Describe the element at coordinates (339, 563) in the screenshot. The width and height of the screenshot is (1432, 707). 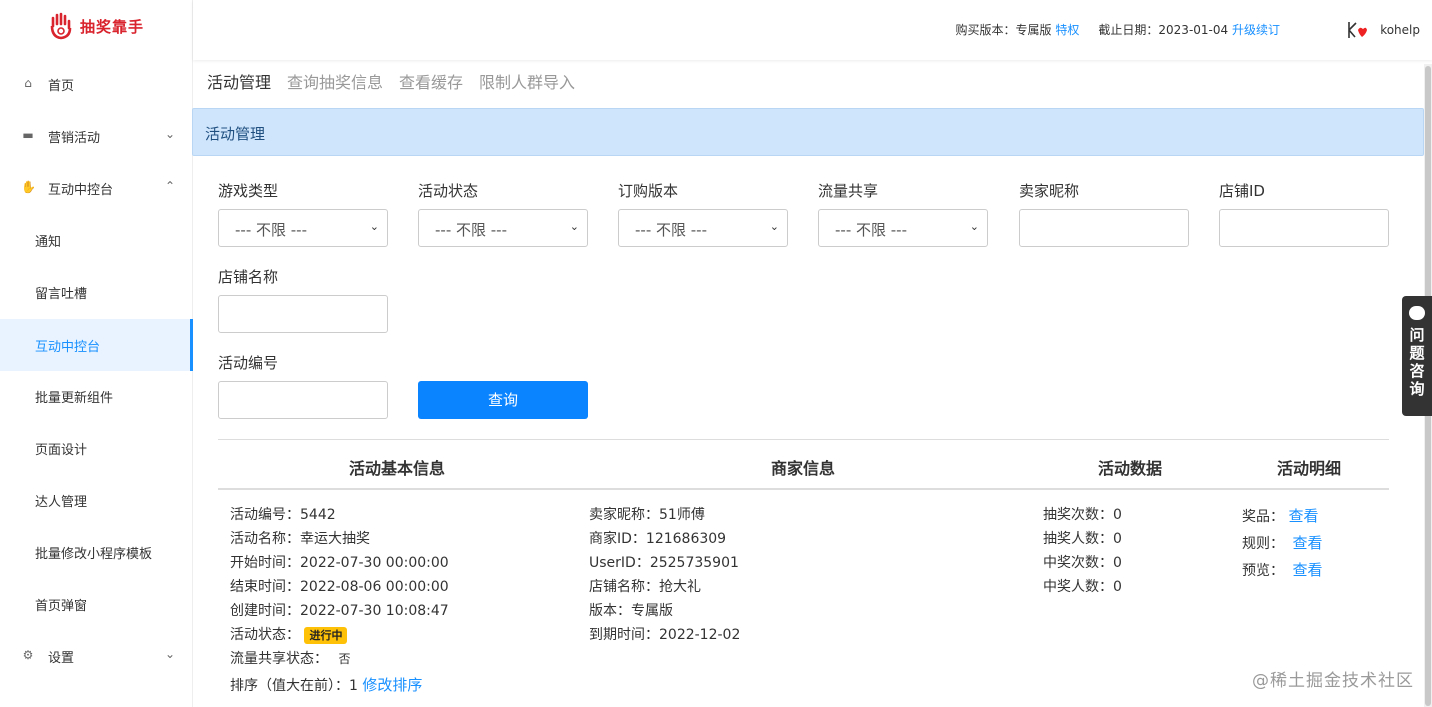
I see `start-time: 开始时间：2022-07-30 00:00:00` at that location.